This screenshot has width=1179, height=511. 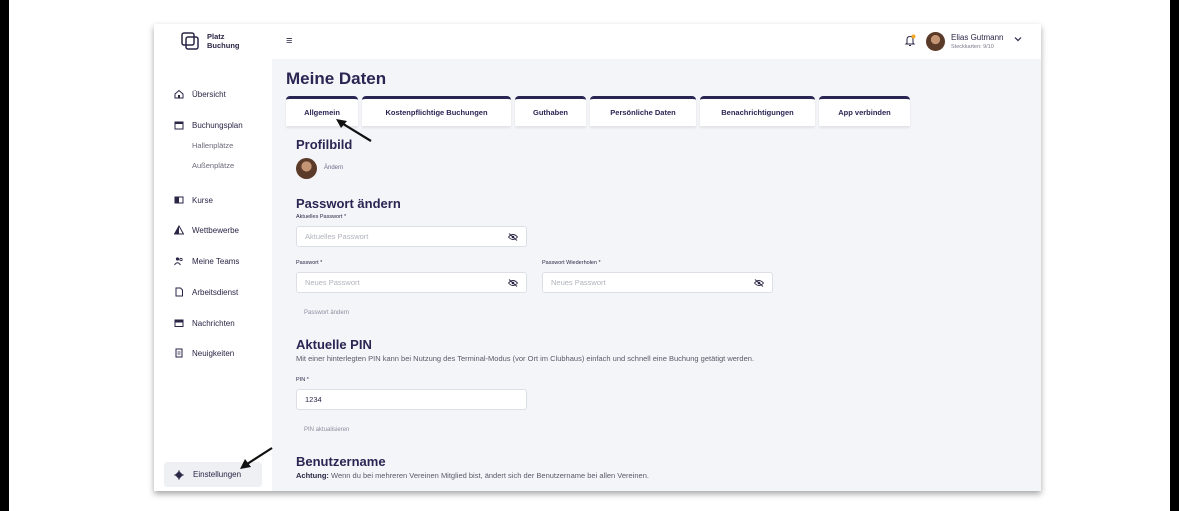 I want to click on annotation-arrow-settings, so click(x=256, y=458).